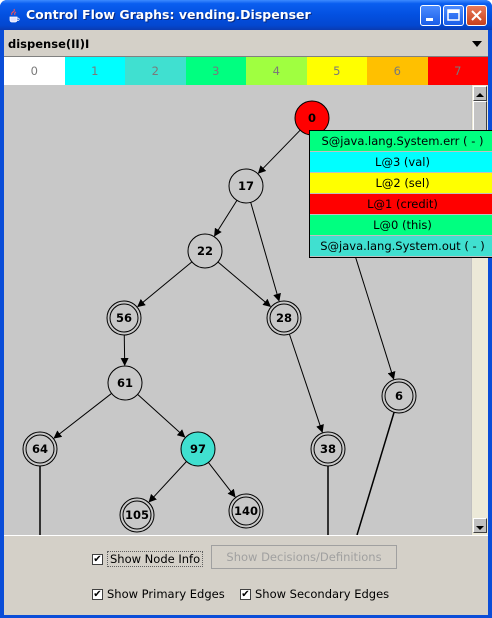 The width and height of the screenshot is (492, 618). I want to click on graph-node-140: 140, so click(246, 511).